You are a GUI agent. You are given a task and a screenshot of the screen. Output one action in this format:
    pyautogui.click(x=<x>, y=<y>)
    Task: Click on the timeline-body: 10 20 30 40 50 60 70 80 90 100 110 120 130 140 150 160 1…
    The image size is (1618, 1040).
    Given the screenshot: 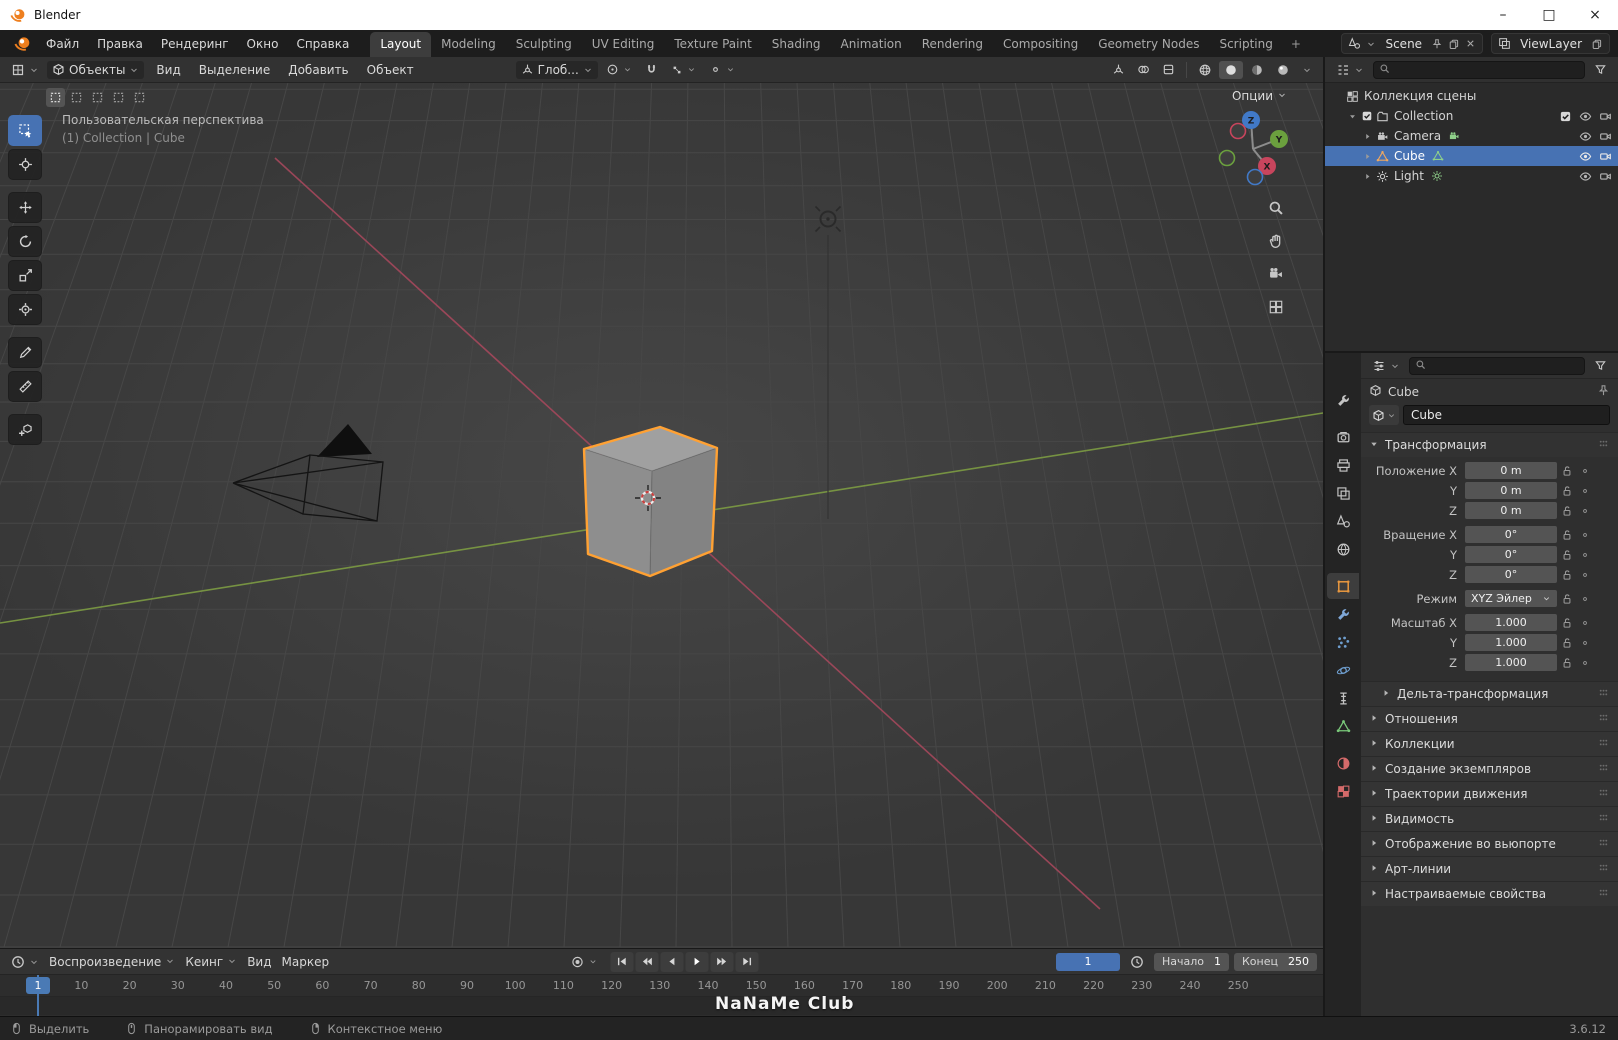 What is the action you would take?
    pyautogui.click(x=661, y=995)
    